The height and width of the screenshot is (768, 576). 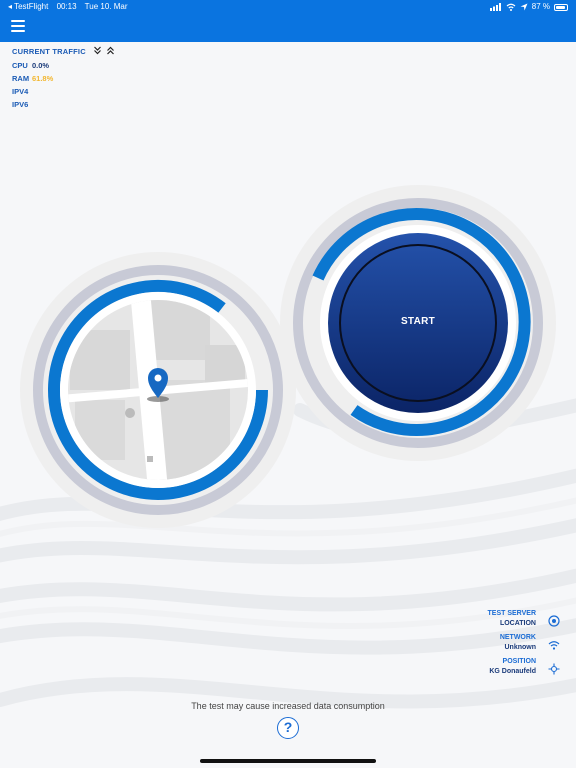 What do you see at coordinates (288, 761) in the screenshot?
I see `home-indicator` at bounding box center [288, 761].